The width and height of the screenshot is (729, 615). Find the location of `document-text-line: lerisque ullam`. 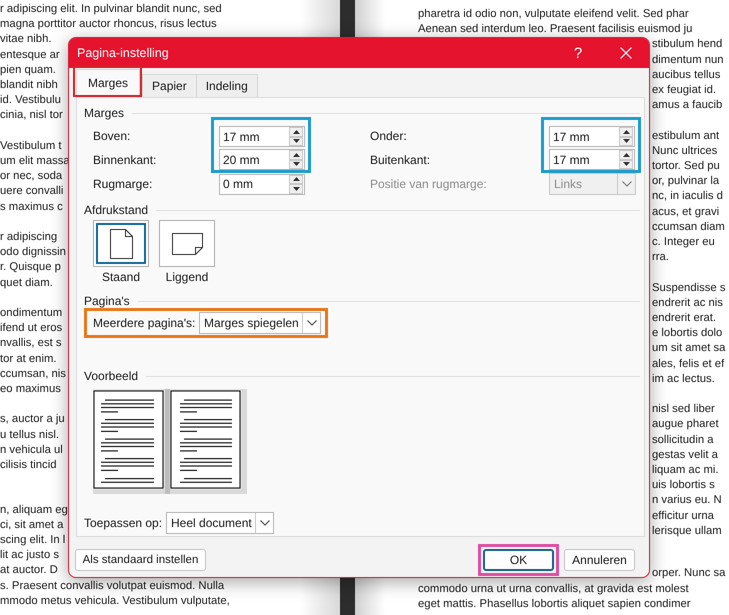

document-text-line: lerisque ullam is located at coordinates (687, 531).